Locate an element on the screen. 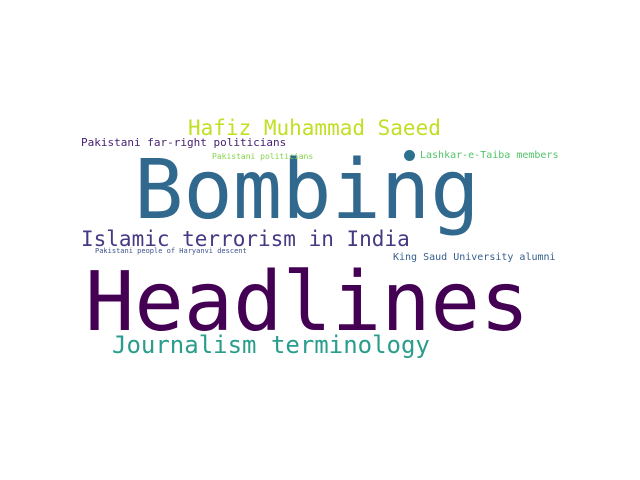  word-lashkar-e-taiba-members: Lashkar-e-Taiba members is located at coordinates (489, 155).